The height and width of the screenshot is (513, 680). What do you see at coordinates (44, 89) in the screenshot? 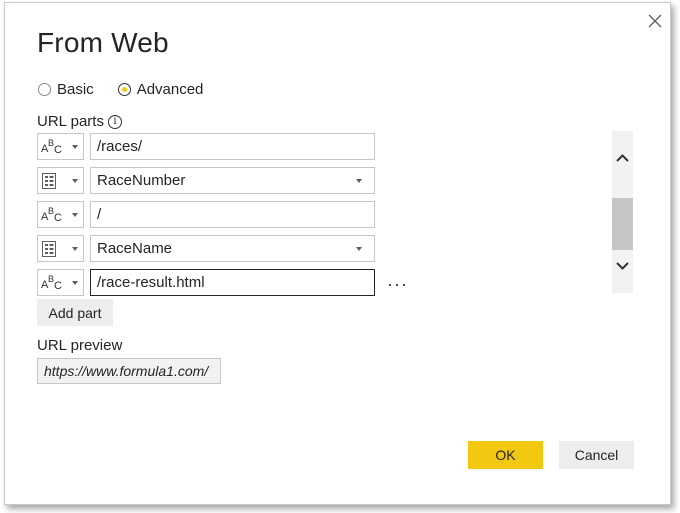
I see `radio-basic-circle` at bounding box center [44, 89].